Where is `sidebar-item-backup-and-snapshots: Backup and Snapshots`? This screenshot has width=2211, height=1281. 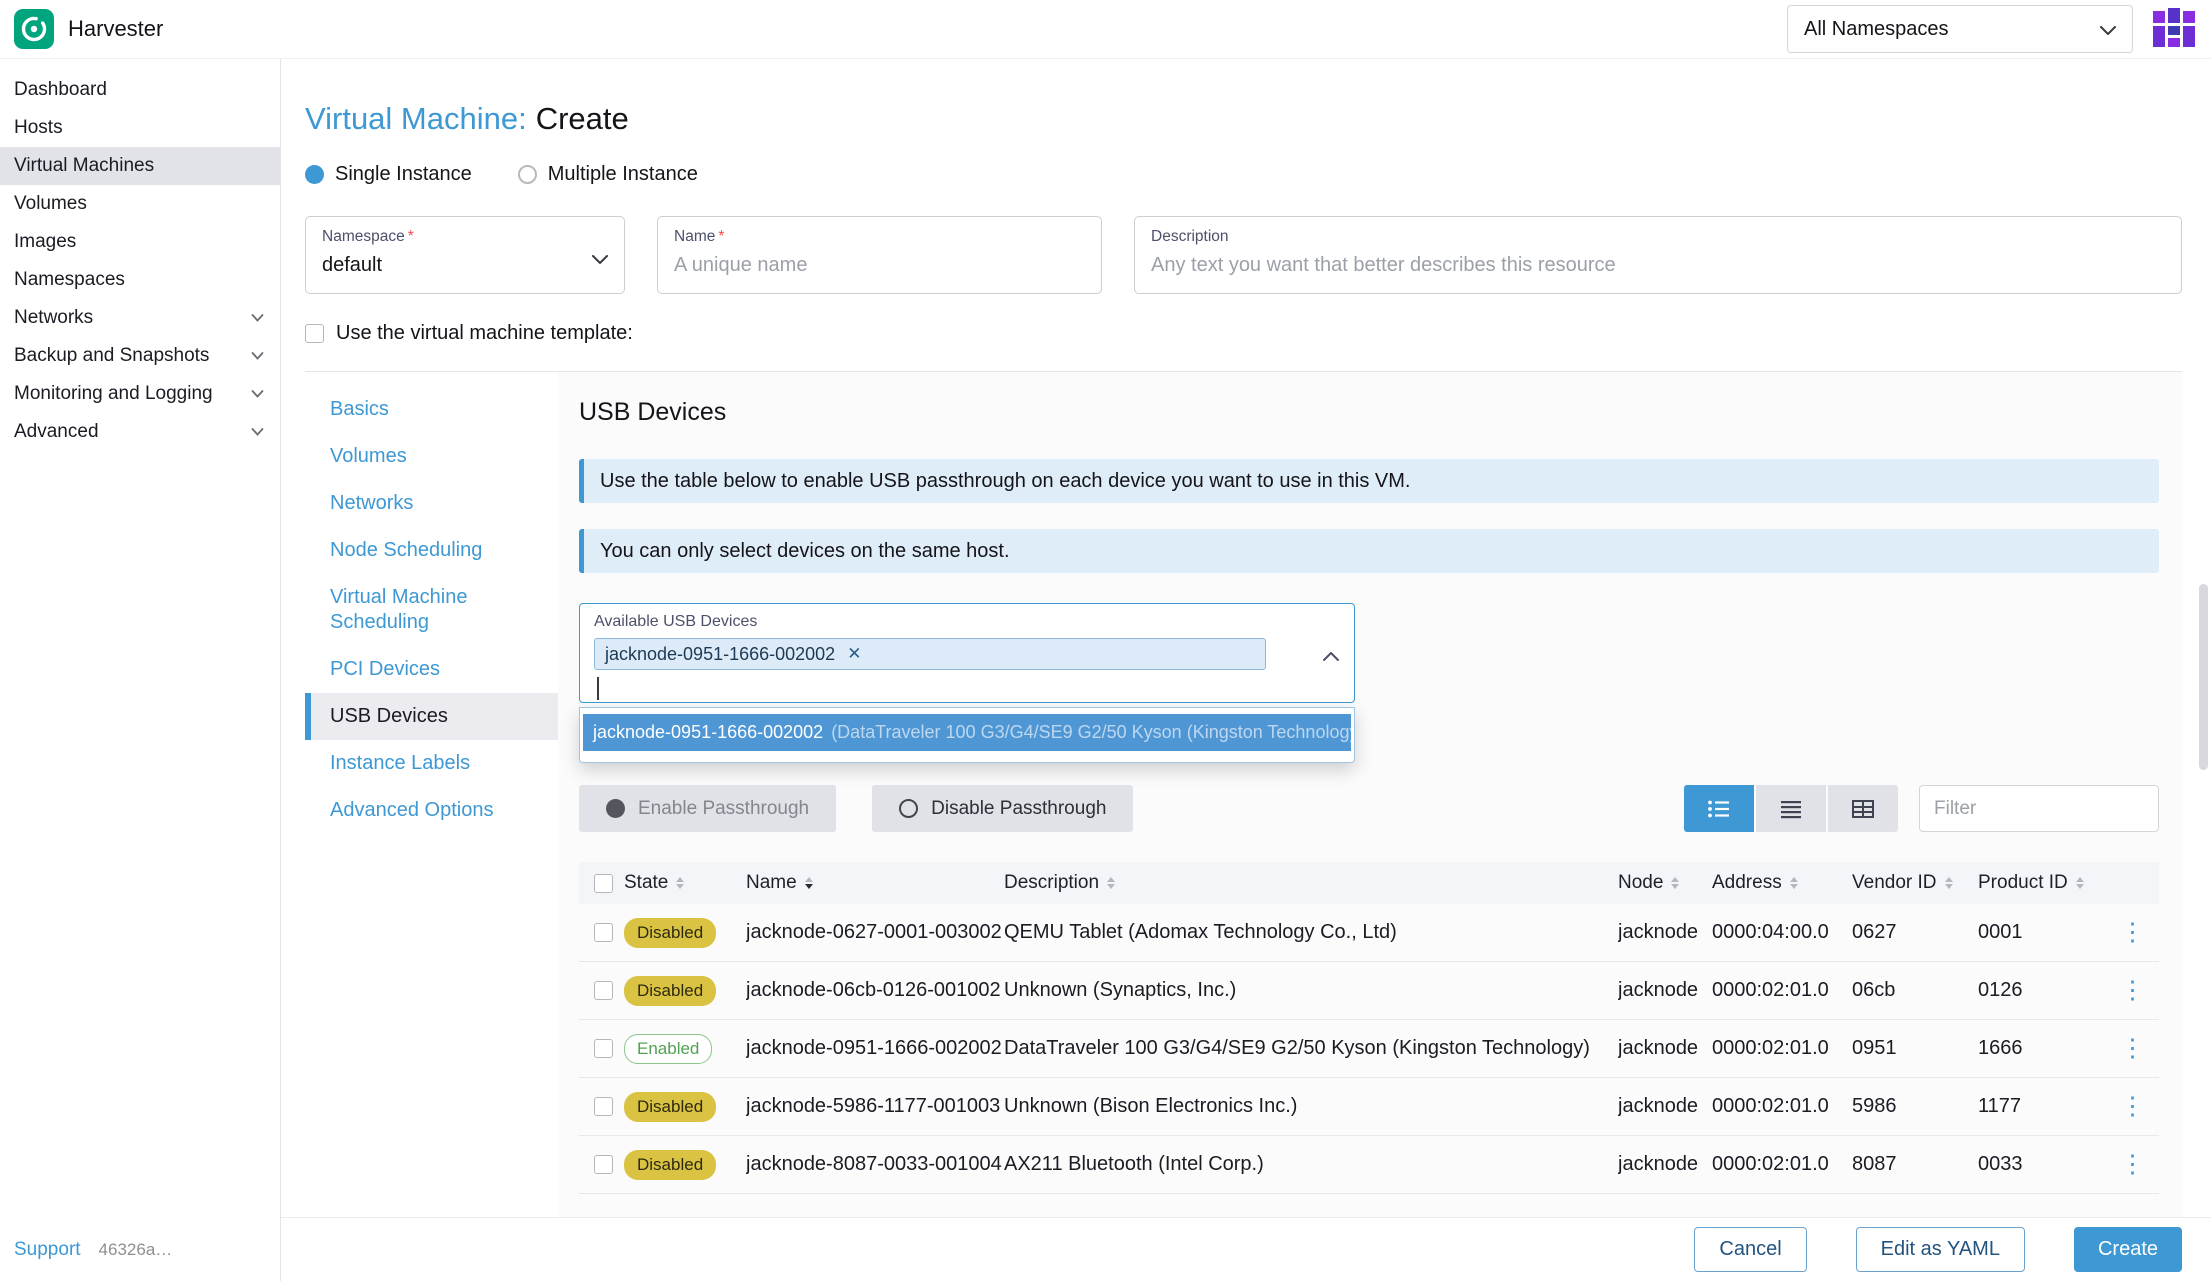
sidebar-item-backup-and-snapshots: Backup and Snapshots is located at coordinates (140, 356).